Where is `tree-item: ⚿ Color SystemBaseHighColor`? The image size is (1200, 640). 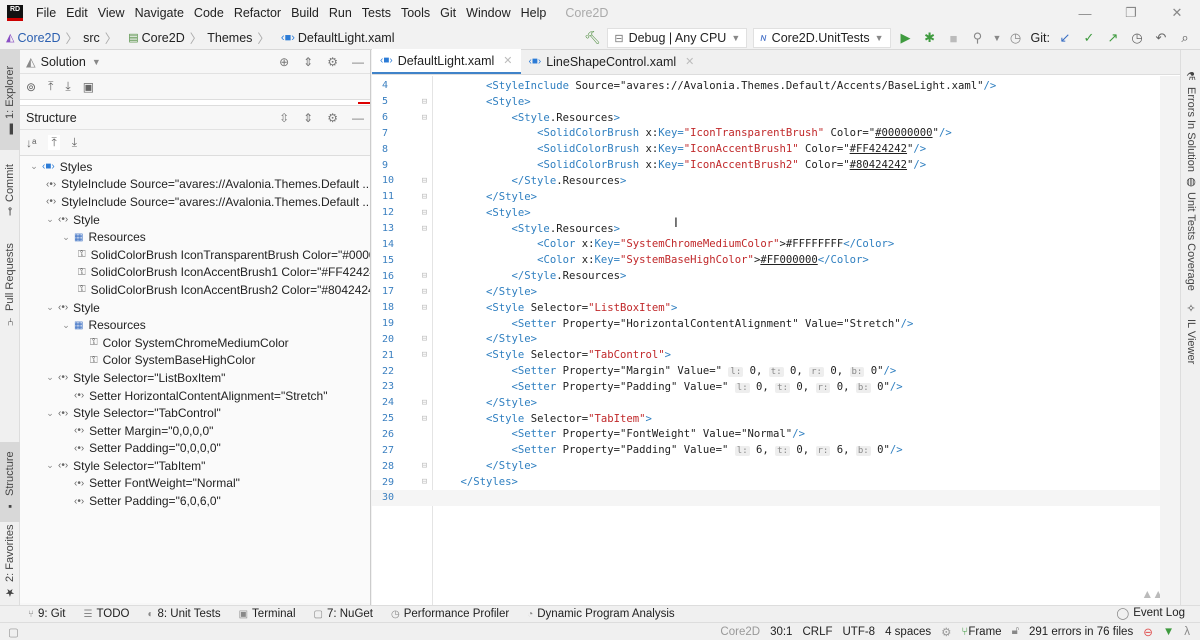 tree-item: ⚿ Color SystemBaseHighColor is located at coordinates (195, 361).